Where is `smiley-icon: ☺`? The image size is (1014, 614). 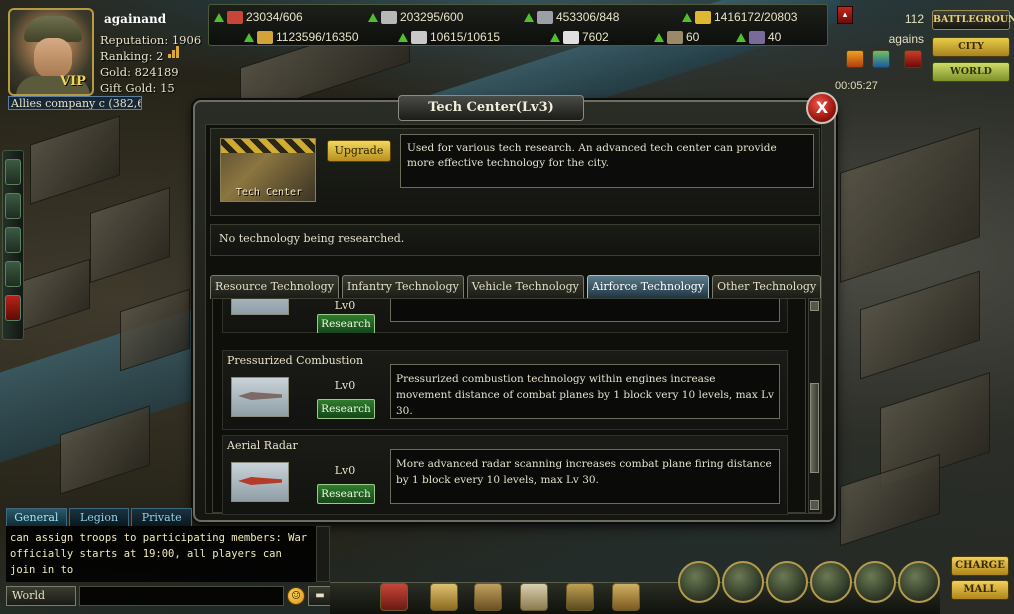 smiley-icon: ☺ is located at coordinates (296, 596).